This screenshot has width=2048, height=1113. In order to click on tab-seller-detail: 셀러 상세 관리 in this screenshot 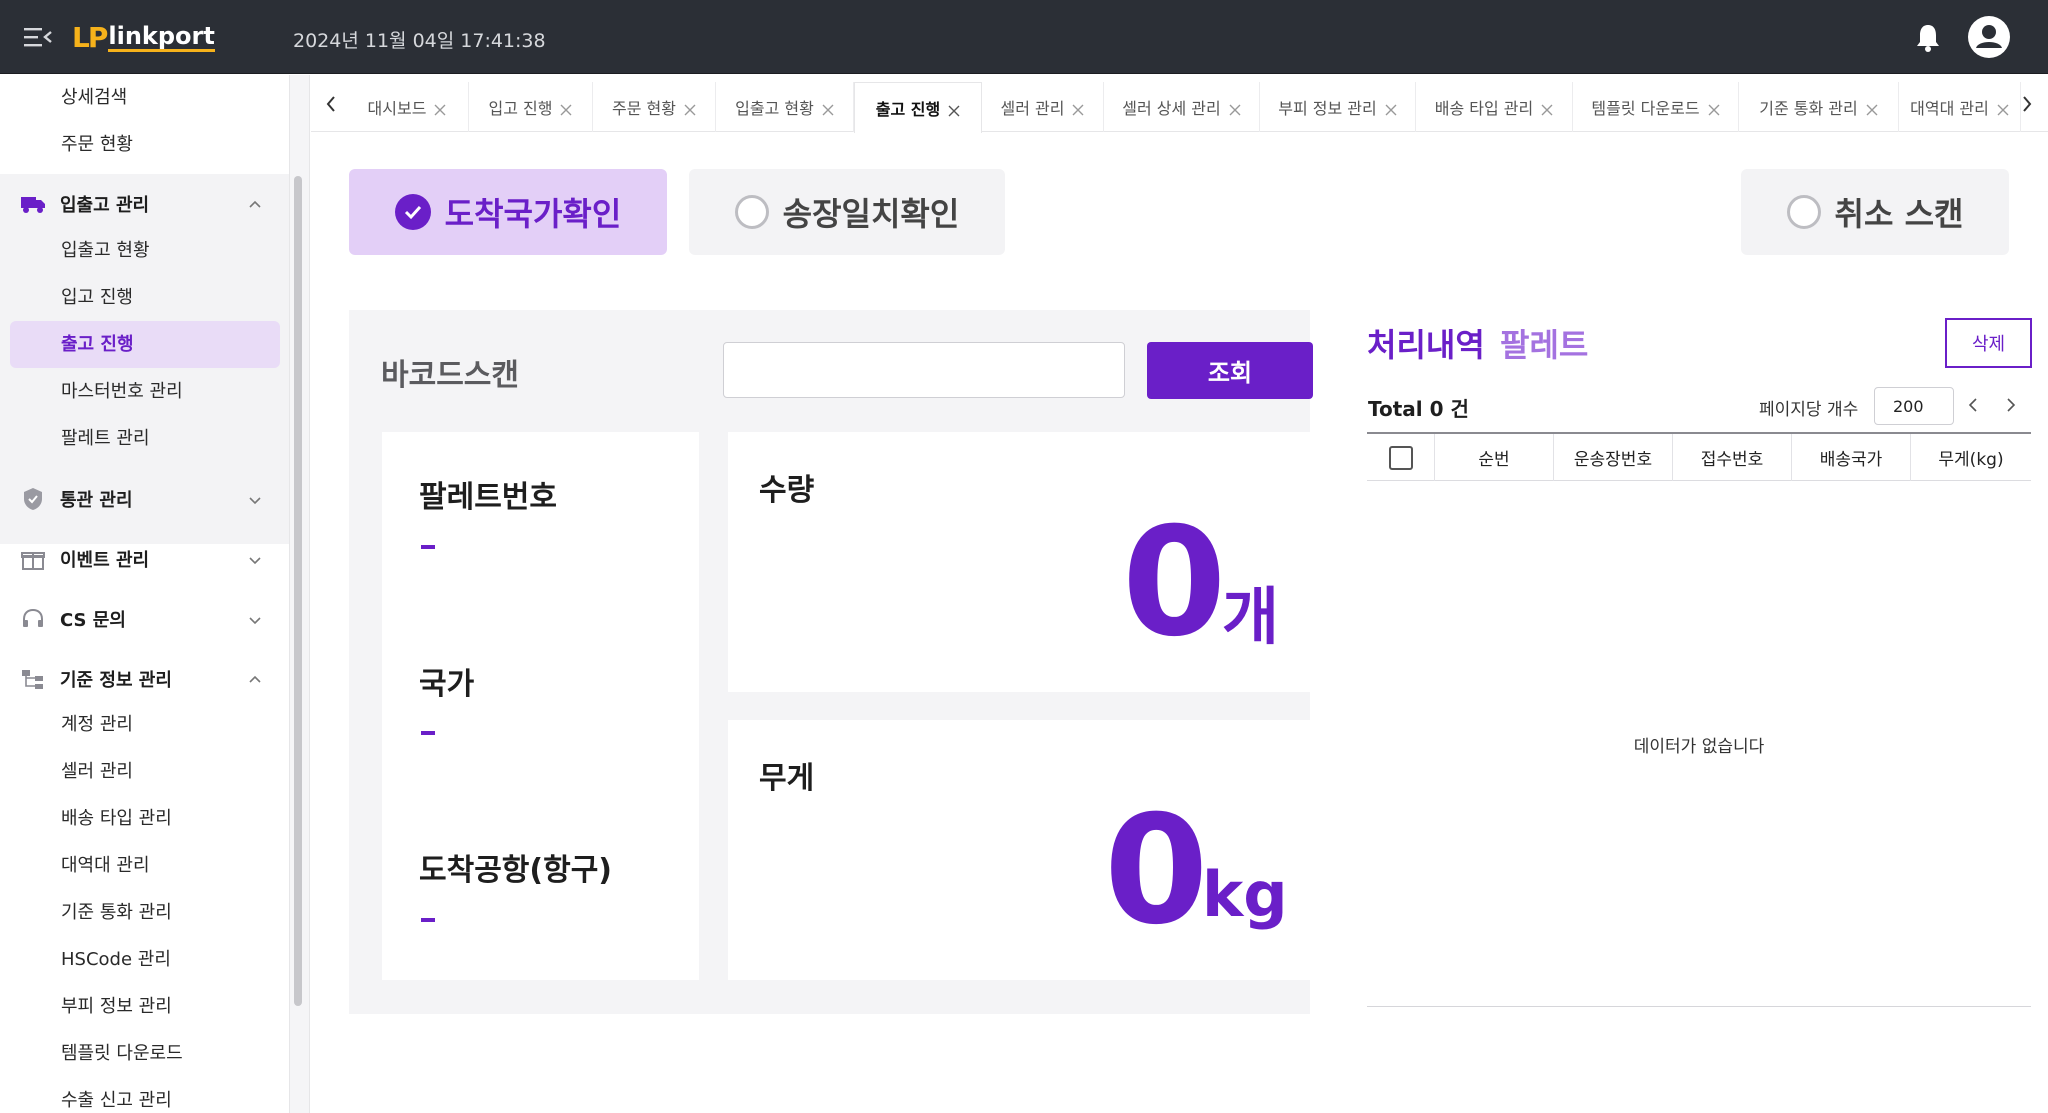, I will do `click(1182, 107)`.